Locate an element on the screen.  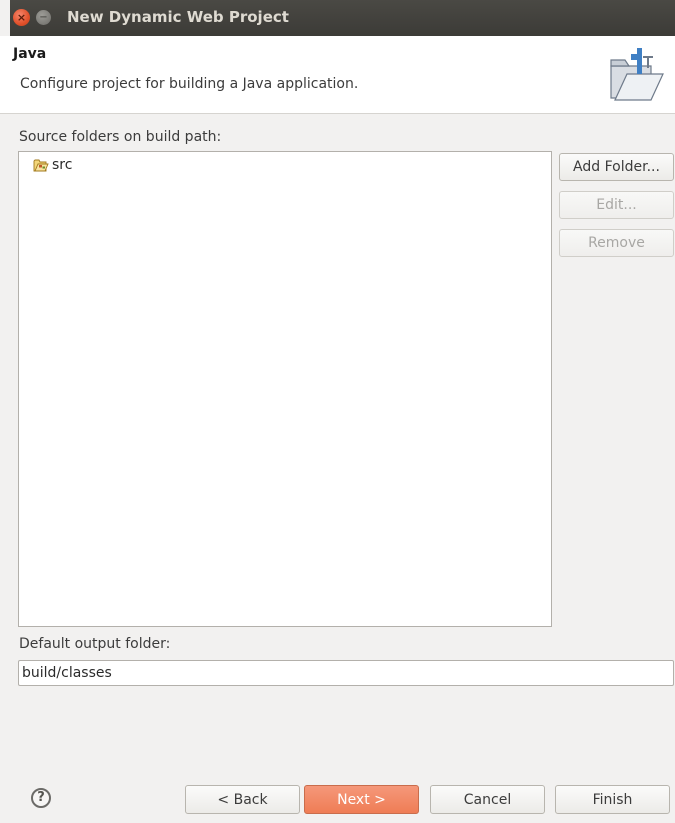
list-item: src is located at coordinates (52, 165).